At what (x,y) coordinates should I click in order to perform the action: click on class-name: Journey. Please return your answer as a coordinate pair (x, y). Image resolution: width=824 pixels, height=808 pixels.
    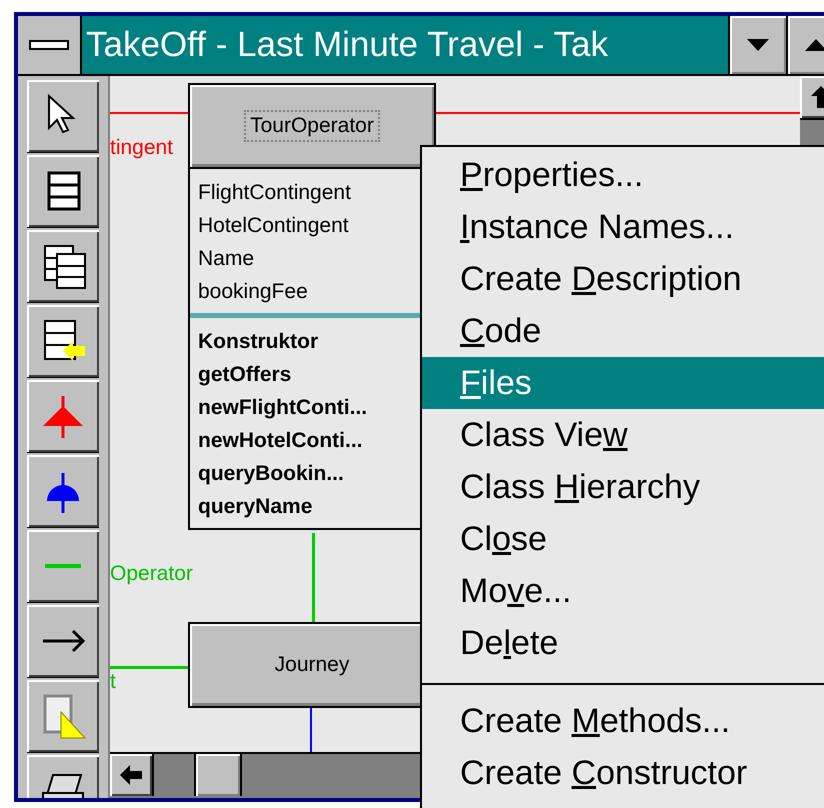
    Looking at the image, I should click on (312, 665).